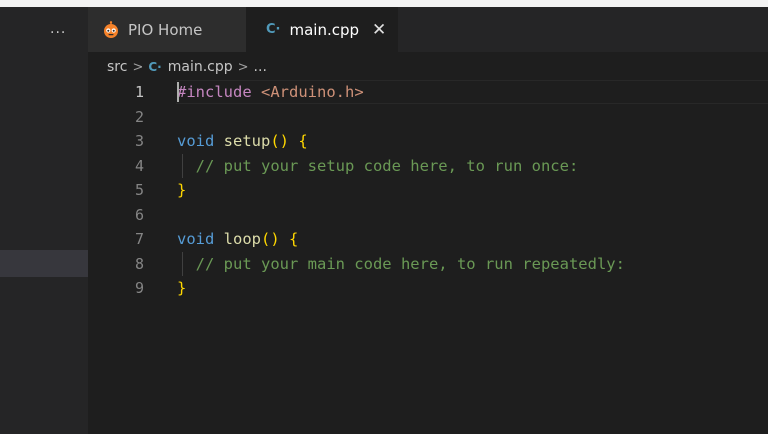  Describe the element at coordinates (122, 190) in the screenshot. I see `line-number-gutter: 1 2 3 4 5 6 7 8 9` at that location.